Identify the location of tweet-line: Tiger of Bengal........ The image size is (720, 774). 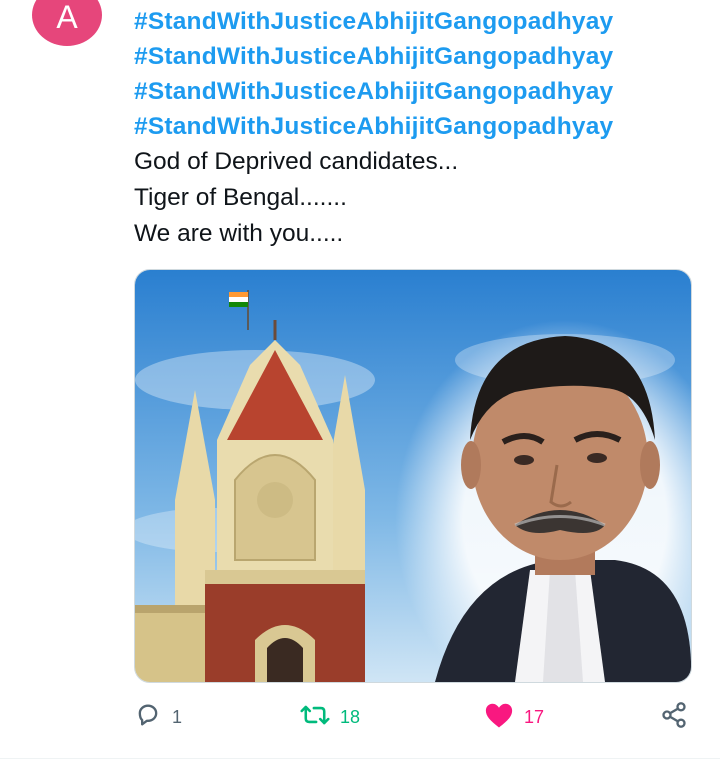
(240, 197).